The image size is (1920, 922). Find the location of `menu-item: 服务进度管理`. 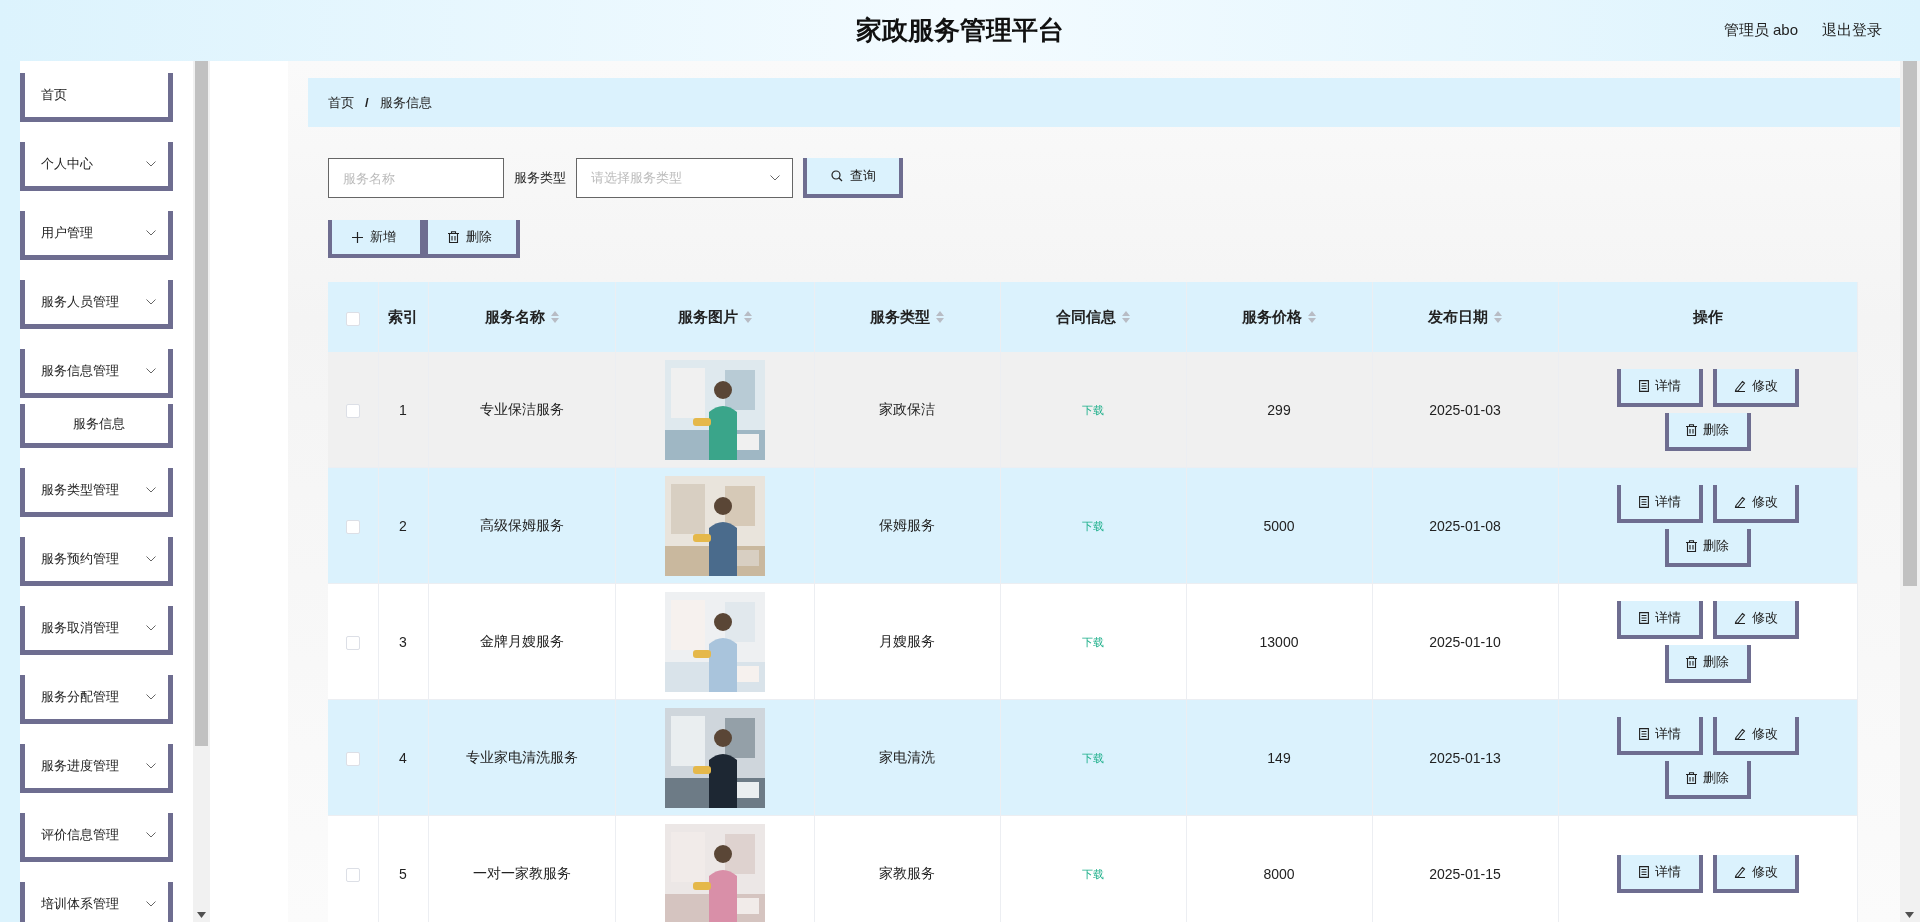

menu-item: 服务进度管理 is located at coordinates (96, 768).